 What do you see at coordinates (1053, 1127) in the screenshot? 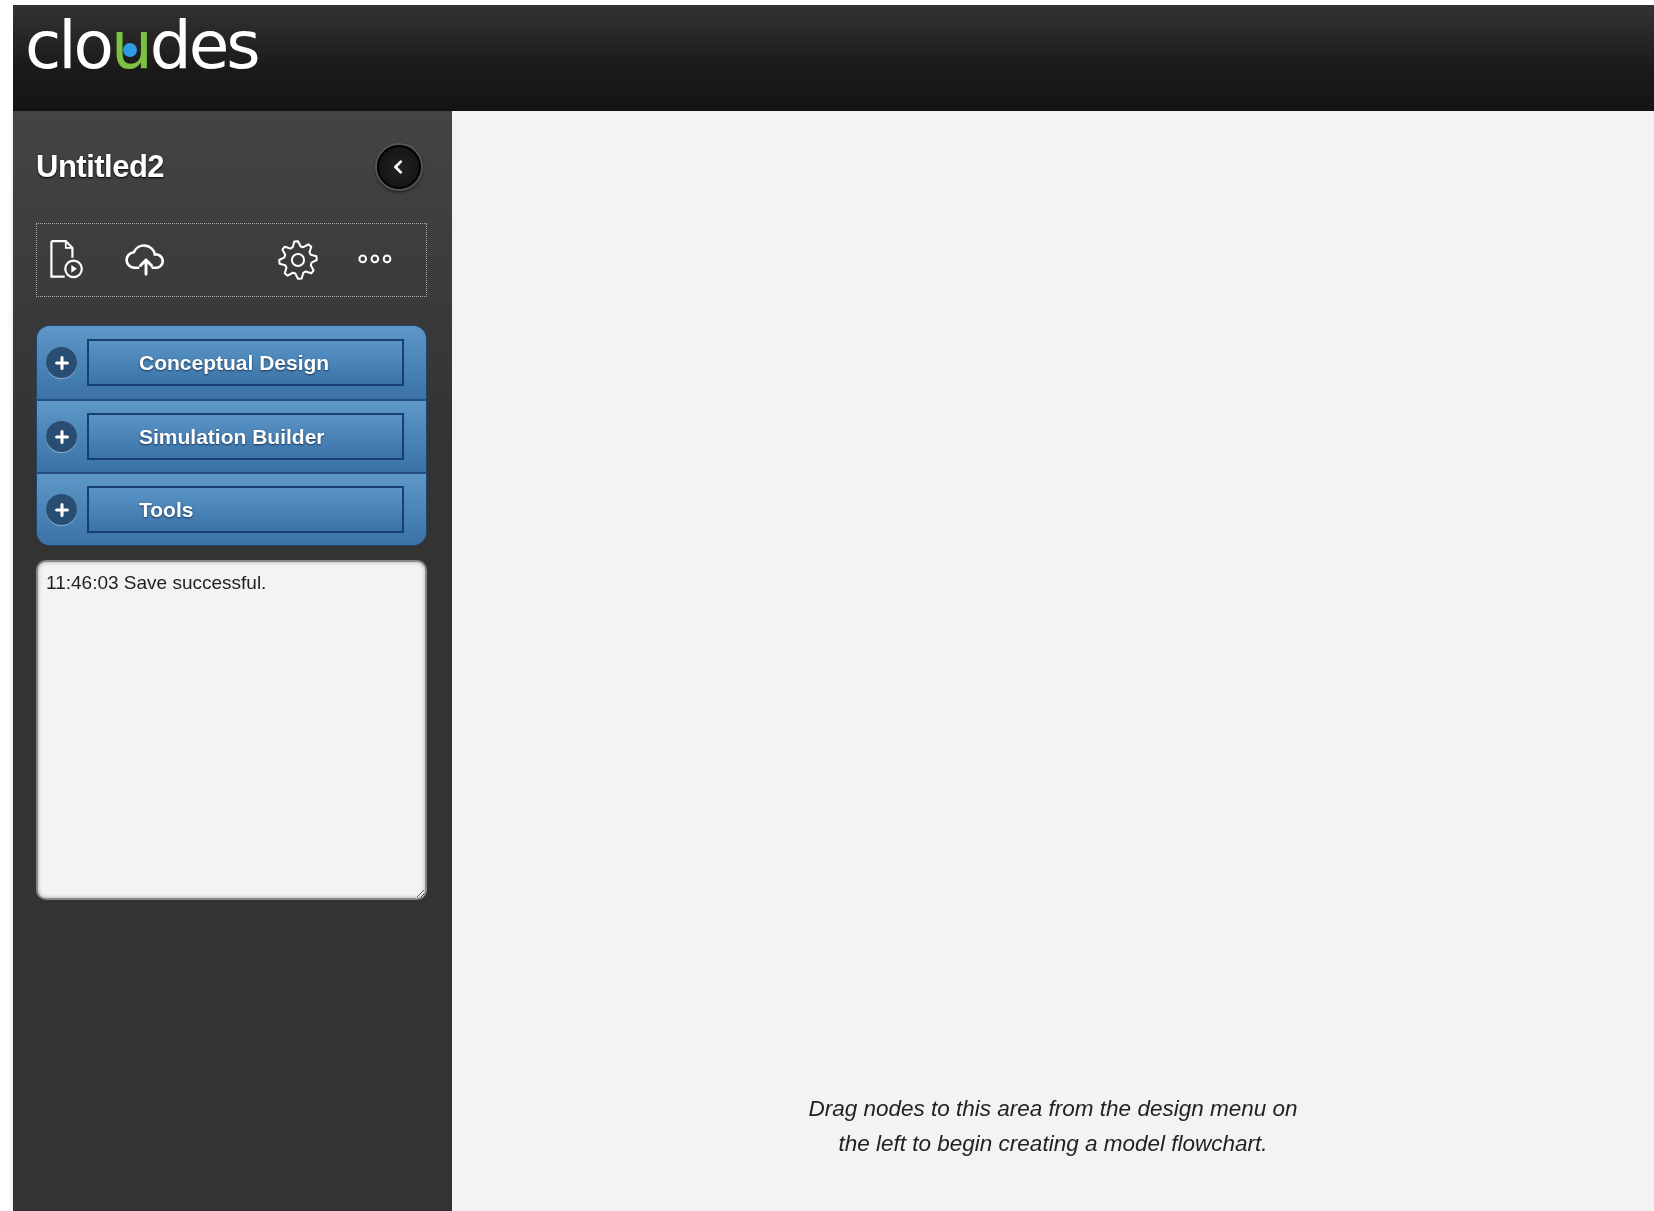
I see `canvas-hint: Drag nodes to this area from the design menu on the left to begin creating a model flowchart.` at bounding box center [1053, 1127].